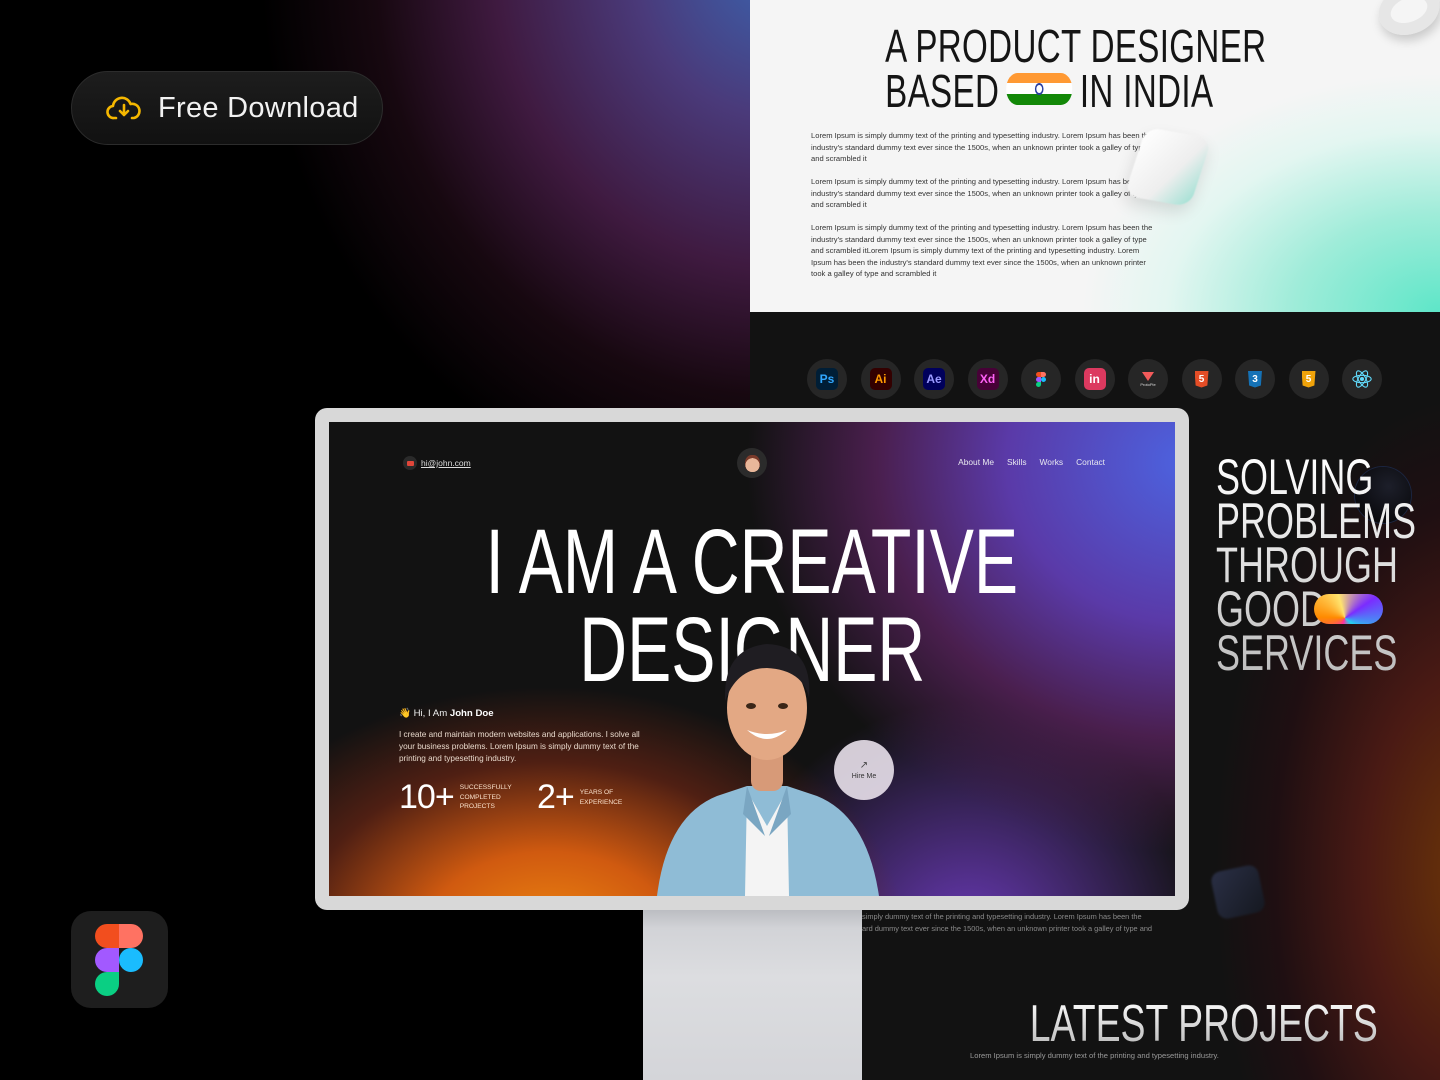 The image size is (1440, 1080). Describe the element at coordinates (258, 107) in the screenshot. I see `free-download-label: Free Download` at that location.